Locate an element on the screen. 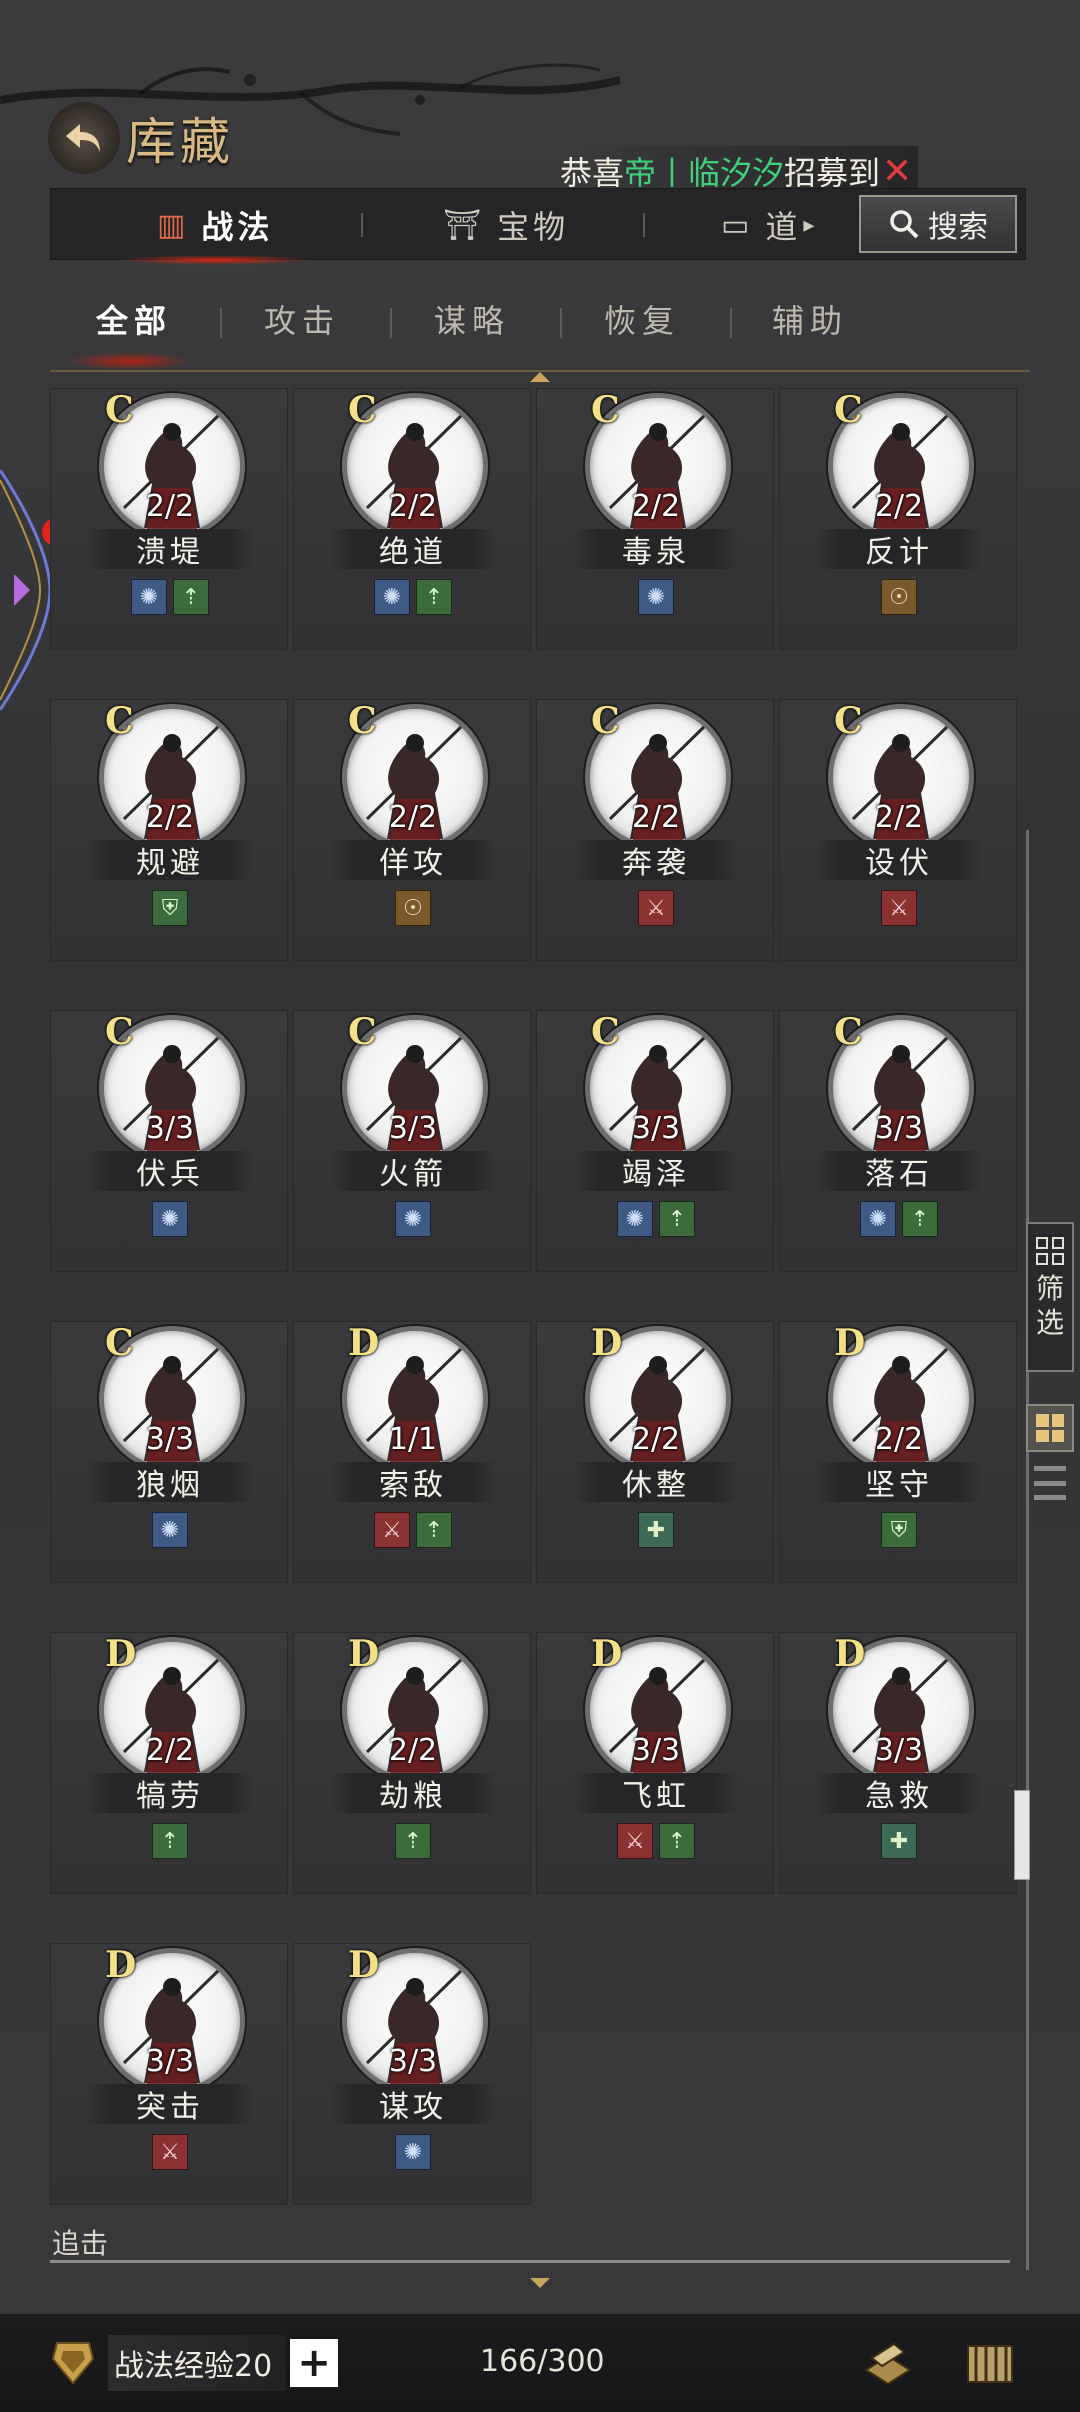  tactic-book-icon is located at coordinates (888, 2364).